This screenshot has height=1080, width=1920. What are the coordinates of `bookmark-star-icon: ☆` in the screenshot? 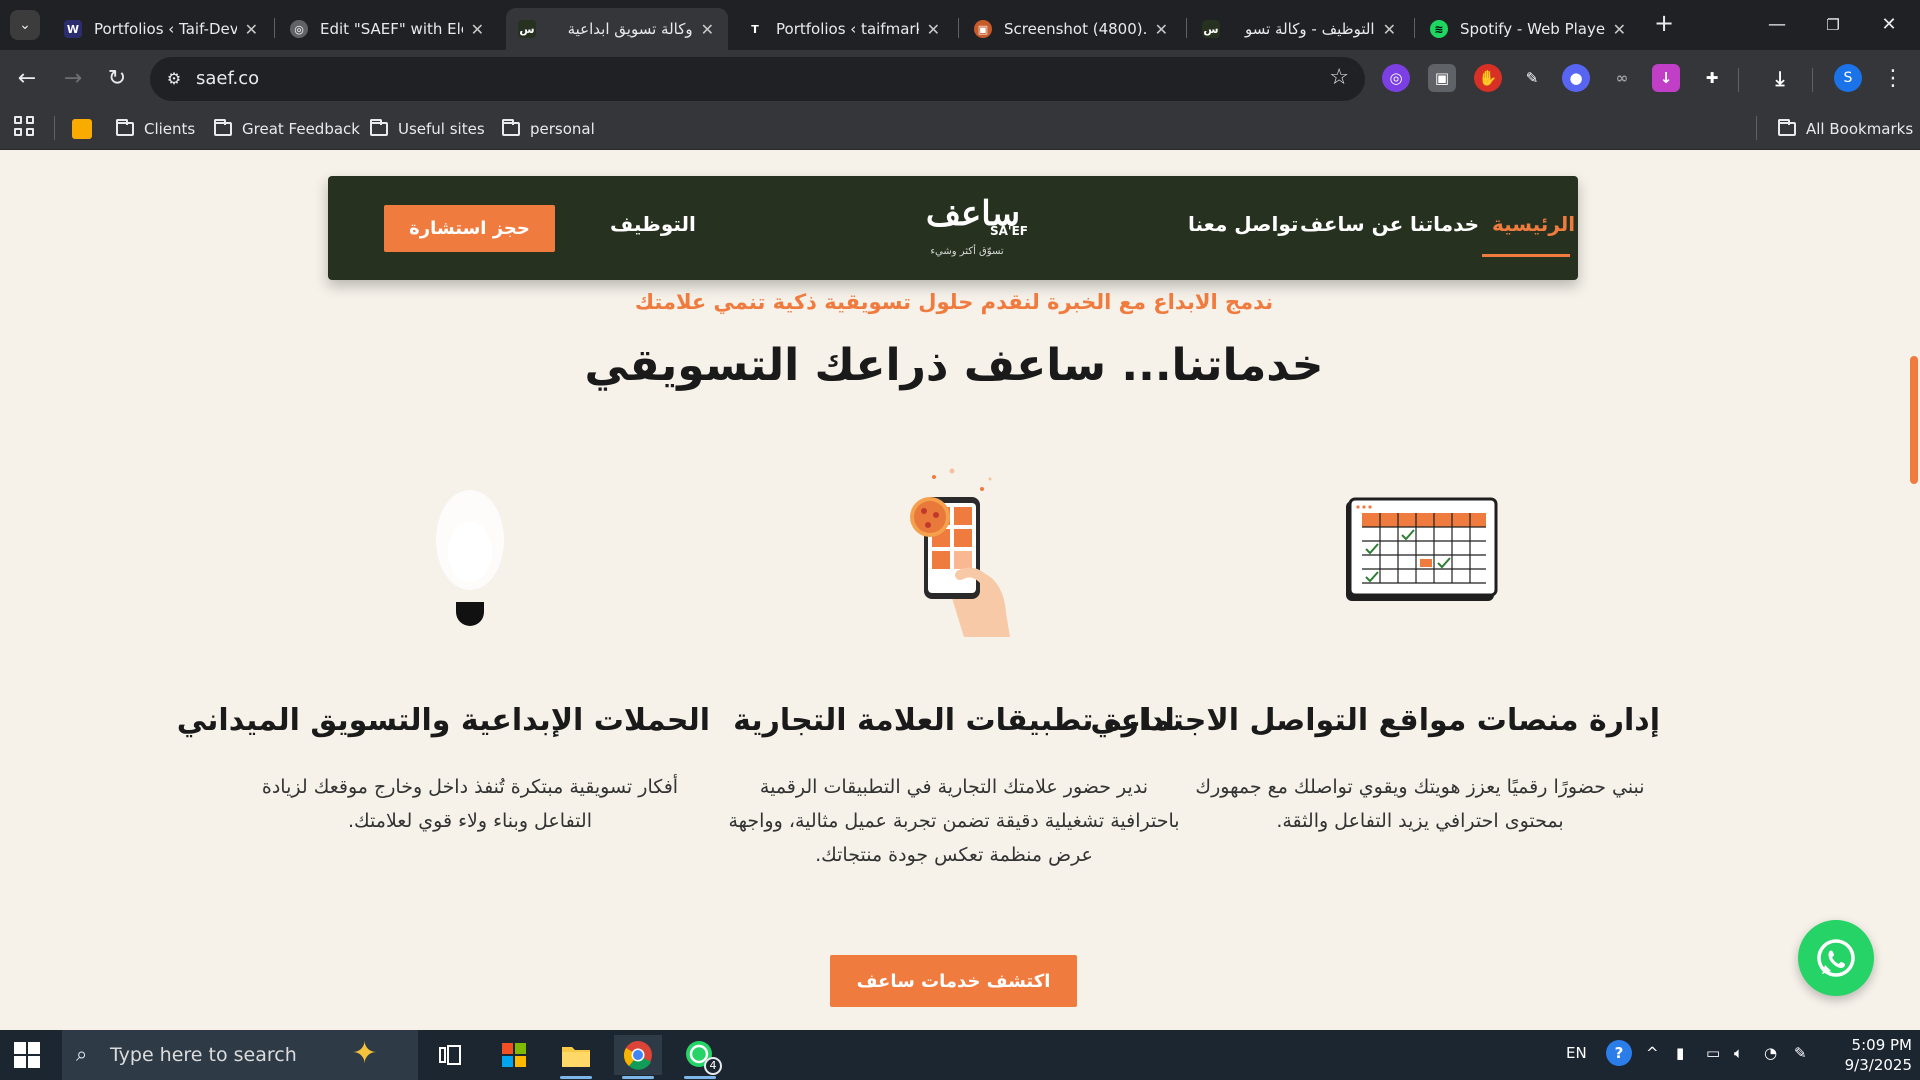 It's located at (1339, 77).